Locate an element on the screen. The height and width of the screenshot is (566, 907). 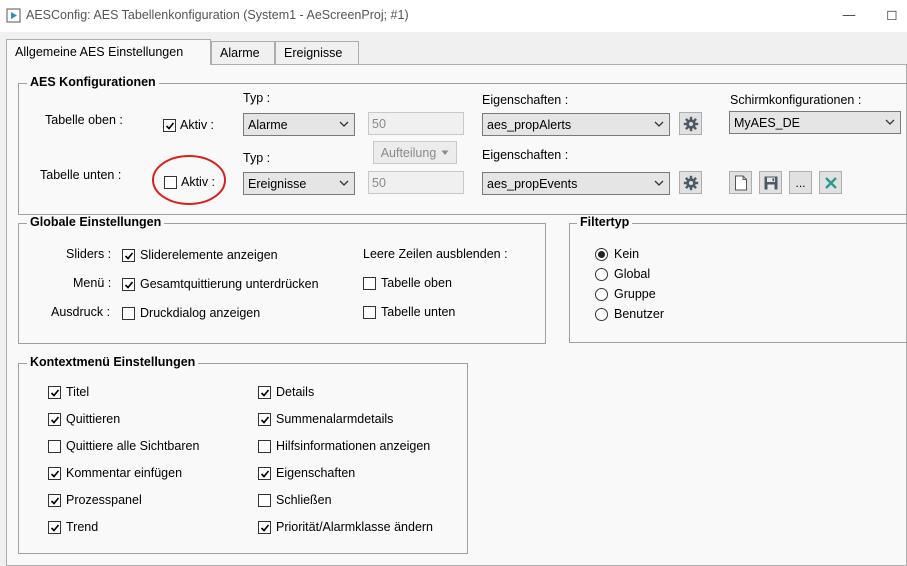
filter-user-label: Benutzer is located at coordinates (639, 314).